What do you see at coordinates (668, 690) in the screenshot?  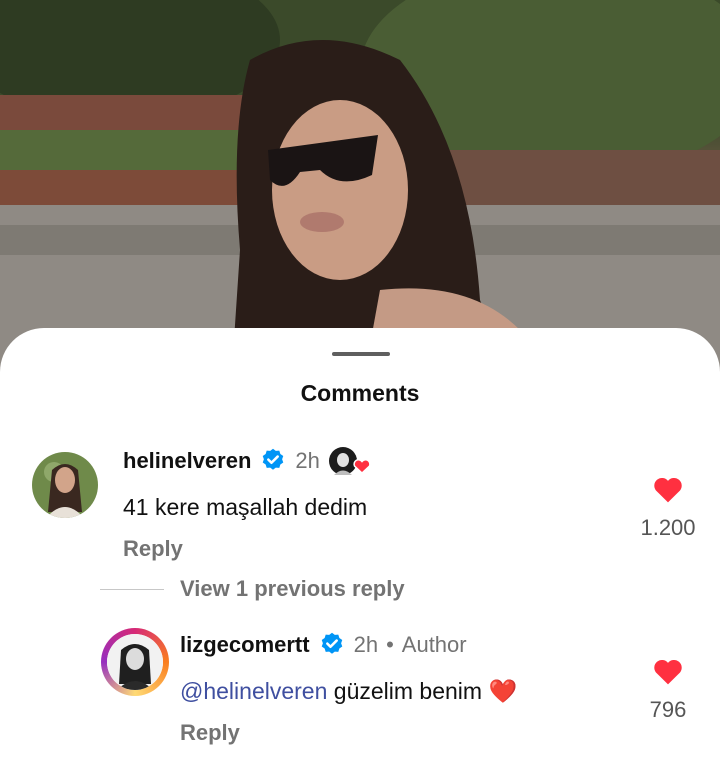 I see `like-control: 796` at bounding box center [668, 690].